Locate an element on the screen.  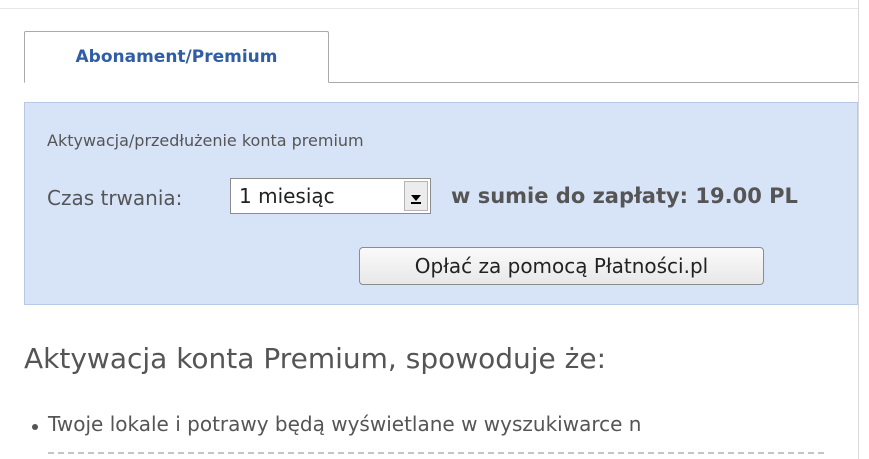
duration-select: 1 miesiąc is located at coordinates (330, 196).